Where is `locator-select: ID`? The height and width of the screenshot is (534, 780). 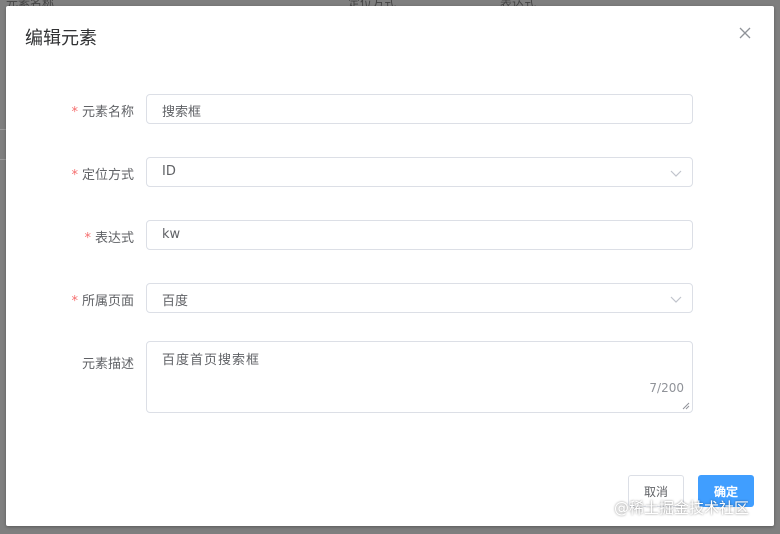
locator-select: ID is located at coordinates (419, 172).